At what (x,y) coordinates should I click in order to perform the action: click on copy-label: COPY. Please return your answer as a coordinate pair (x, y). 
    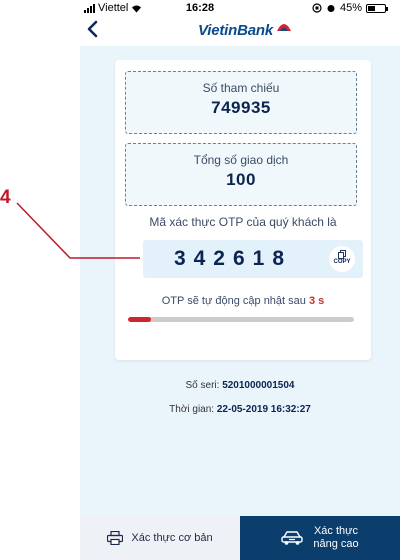
    Looking at the image, I should click on (342, 262).